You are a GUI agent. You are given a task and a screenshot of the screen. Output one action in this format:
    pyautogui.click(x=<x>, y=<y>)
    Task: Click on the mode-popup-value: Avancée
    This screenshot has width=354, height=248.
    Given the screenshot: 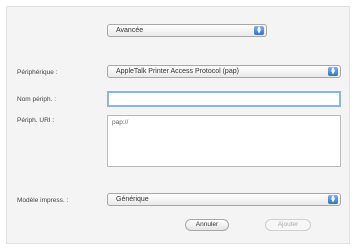 What is the action you would take?
    pyautogui.click(x=130, y=30)
    